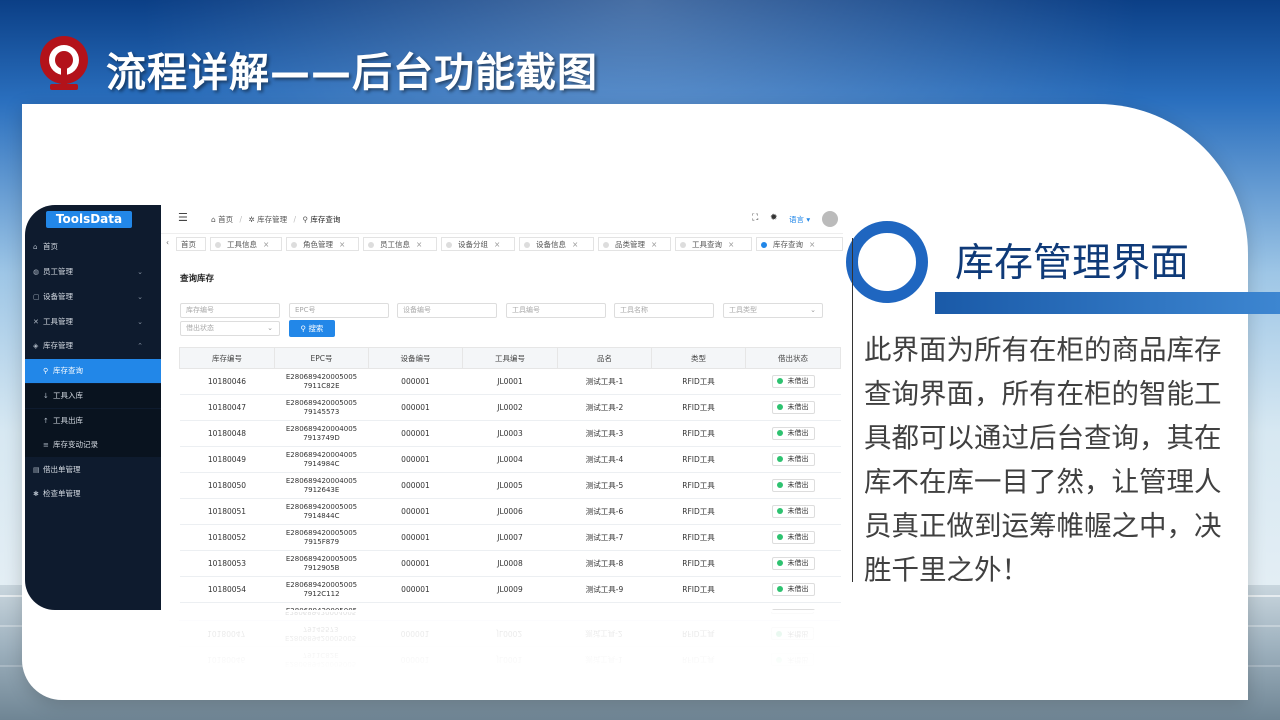 Image resolution: width=1280 pixels, height=720 pixels. What do you see at coordinates (167, 242) in the screenshot?
I see `chevron-left-icon: ‹` at bounding box center [167, 242].